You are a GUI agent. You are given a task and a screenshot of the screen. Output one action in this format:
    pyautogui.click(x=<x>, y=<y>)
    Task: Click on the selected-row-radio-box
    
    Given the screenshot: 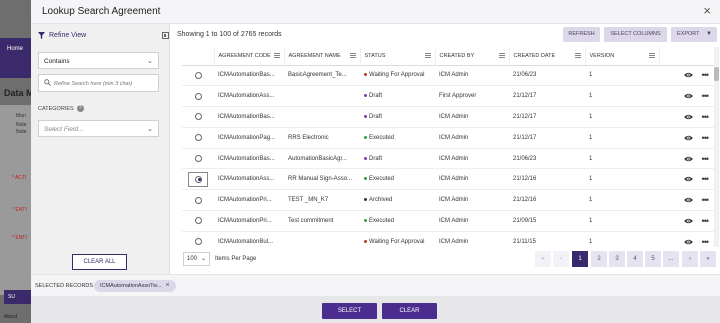 What is the action you would take?
    pyautogui.click(x=198, y=179)
    